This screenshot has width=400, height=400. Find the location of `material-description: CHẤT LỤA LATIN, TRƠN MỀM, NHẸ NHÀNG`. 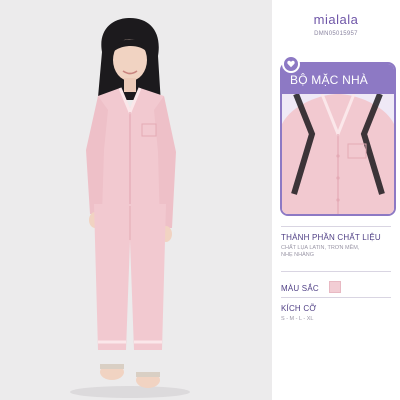

material-description: CHẤT LỤA LATIN, TRƠN MỀM, NHẸ NHÀNG is located at coordinates (331, 252).